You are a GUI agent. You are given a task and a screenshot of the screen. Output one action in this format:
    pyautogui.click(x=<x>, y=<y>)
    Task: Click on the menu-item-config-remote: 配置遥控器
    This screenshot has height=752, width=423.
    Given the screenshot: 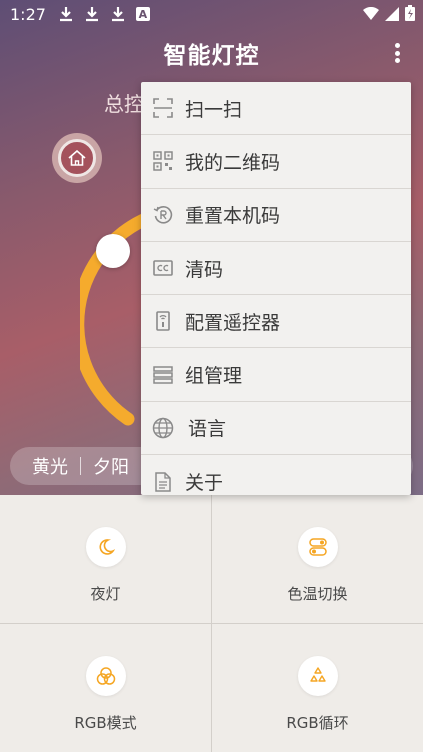 What is the action you would take?
    pyautogui.click(x=276, y=322)
    